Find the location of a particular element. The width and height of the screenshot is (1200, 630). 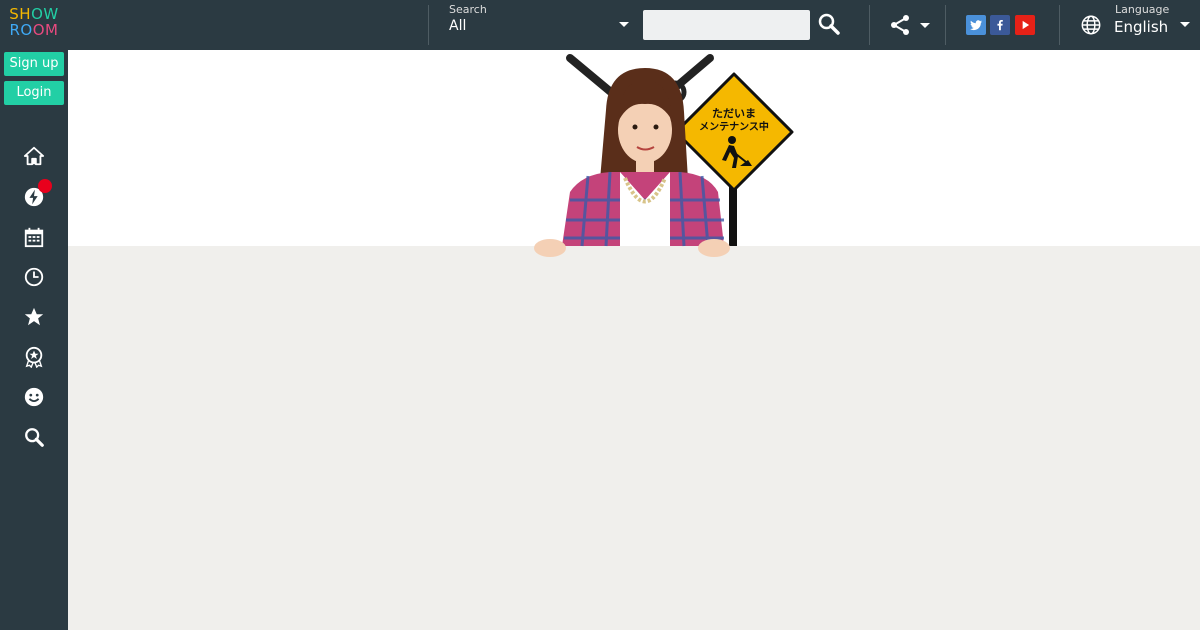

showroom-logo: SHOW ROOM is located at coordinates (34, 22).